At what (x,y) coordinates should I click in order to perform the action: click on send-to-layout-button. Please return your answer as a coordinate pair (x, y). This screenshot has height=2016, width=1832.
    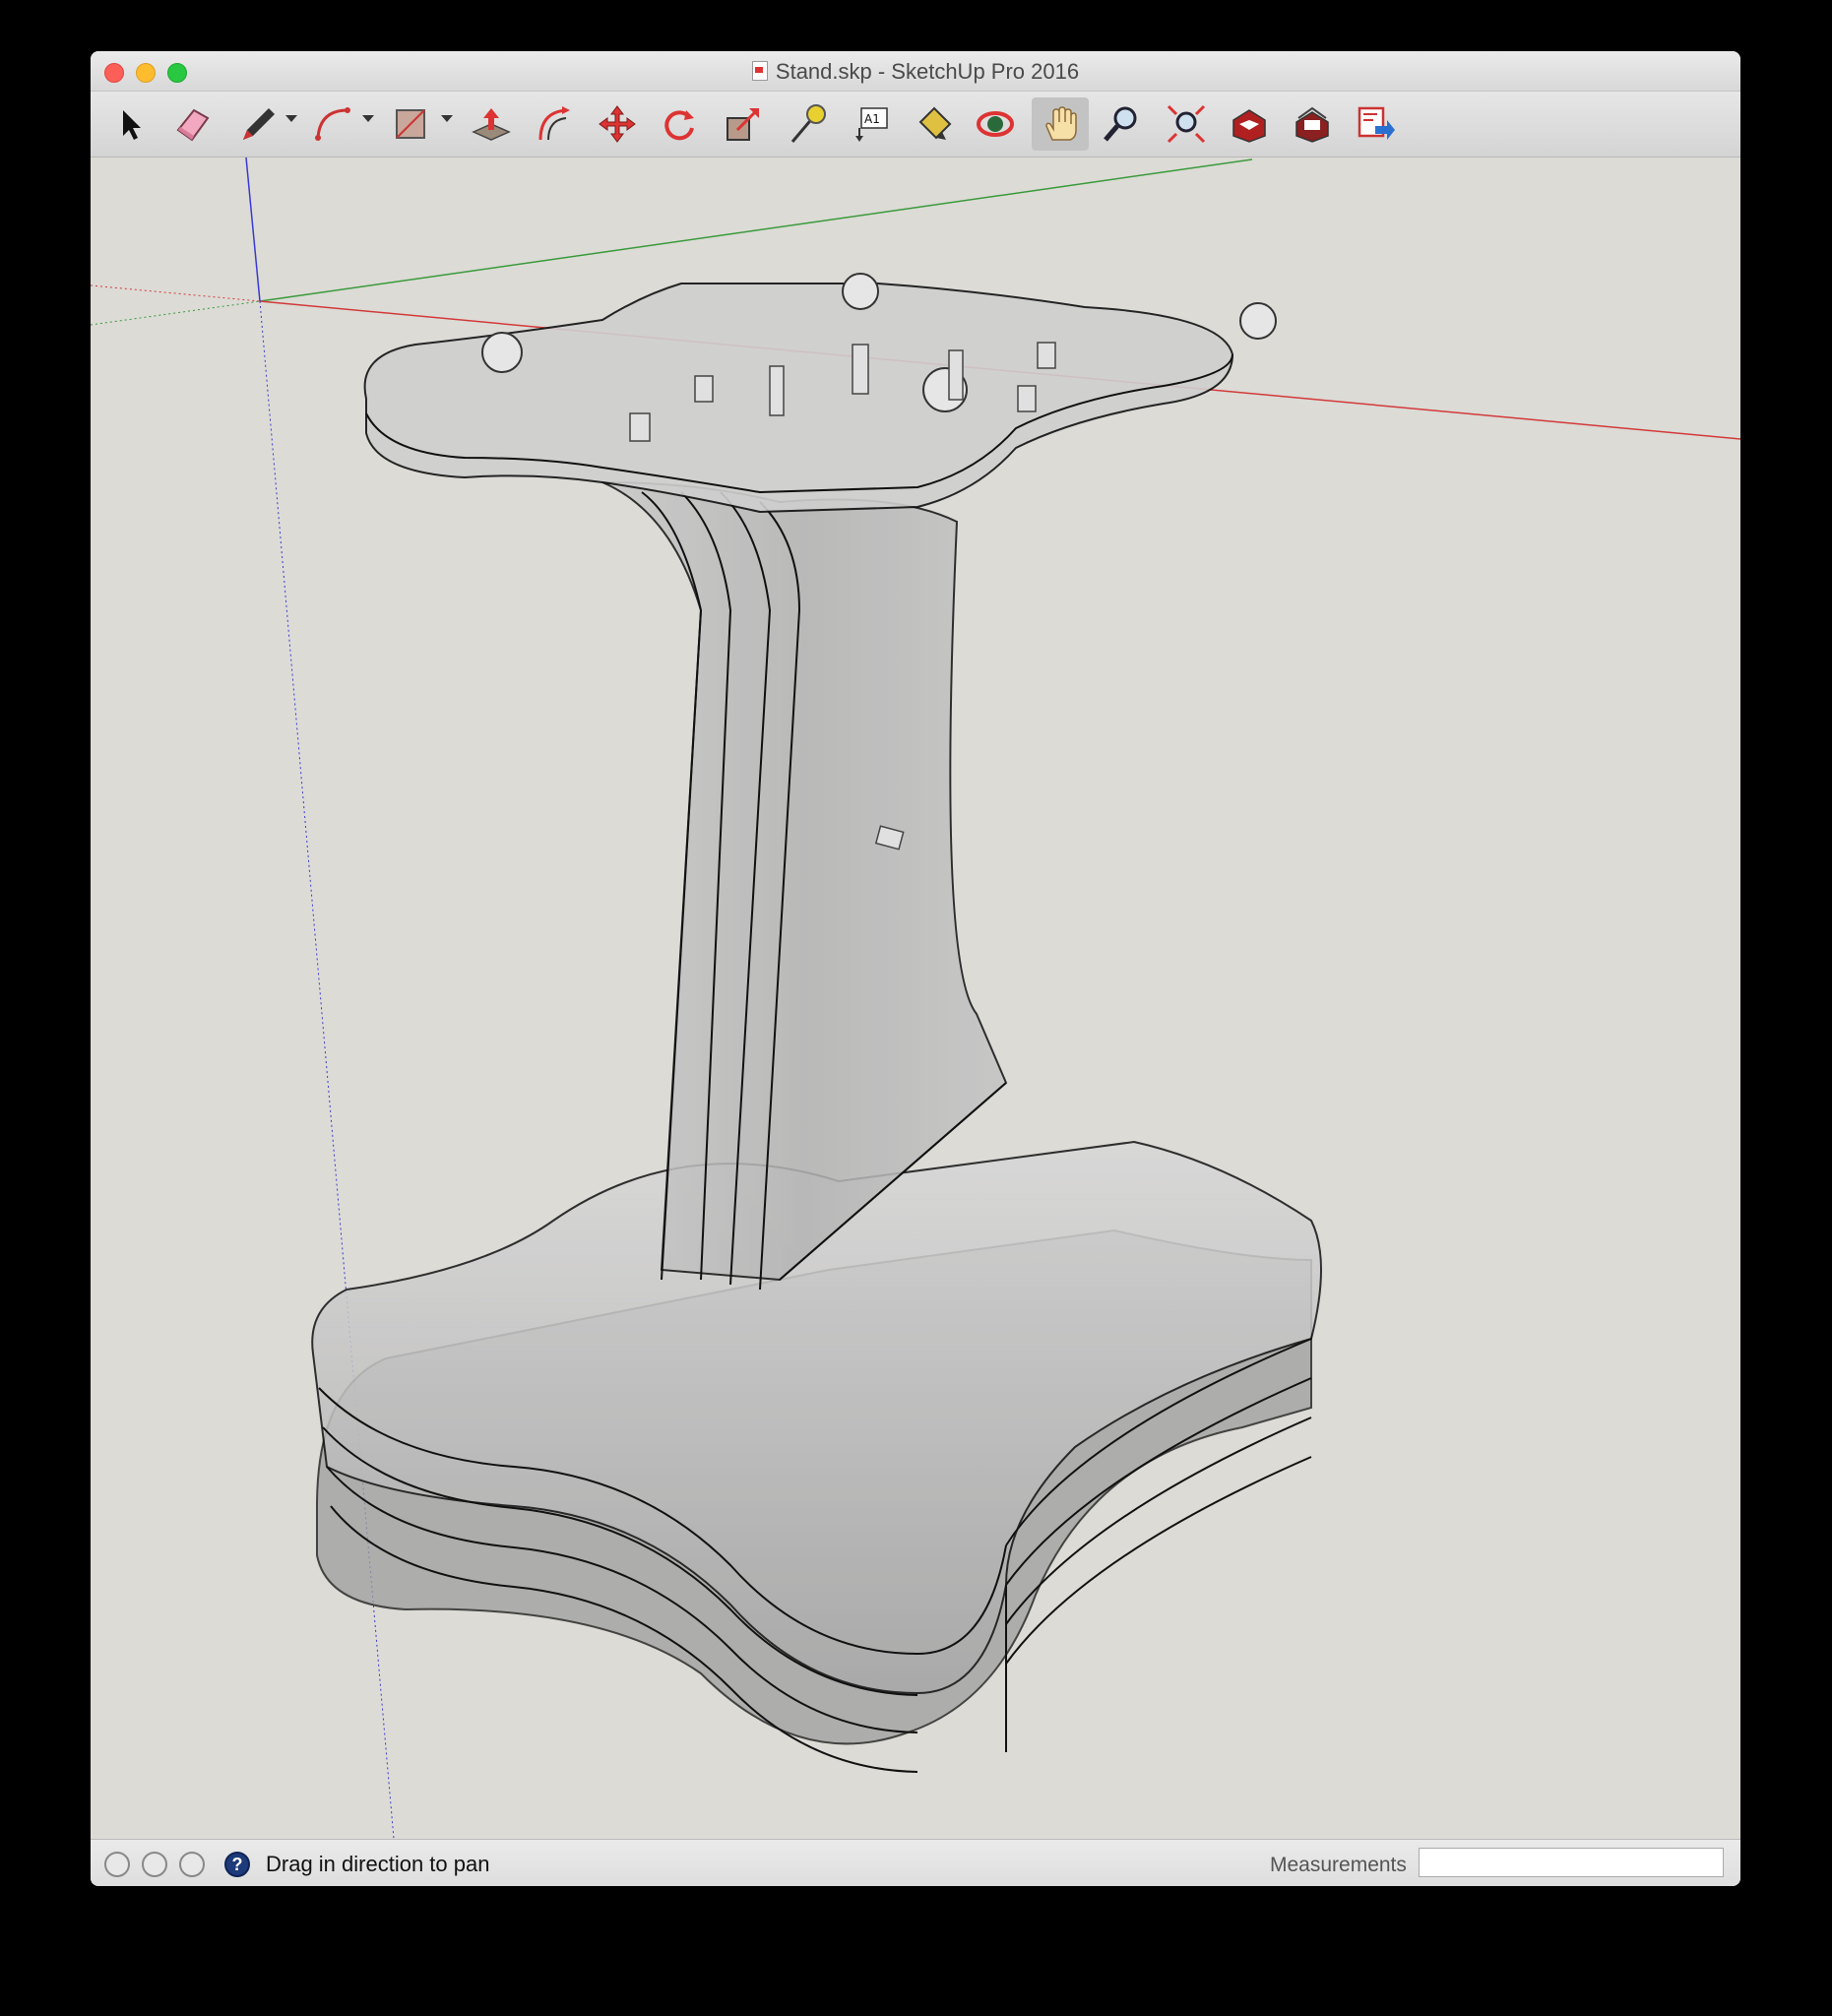
    Looking at the image, I should click on (1375, 124).